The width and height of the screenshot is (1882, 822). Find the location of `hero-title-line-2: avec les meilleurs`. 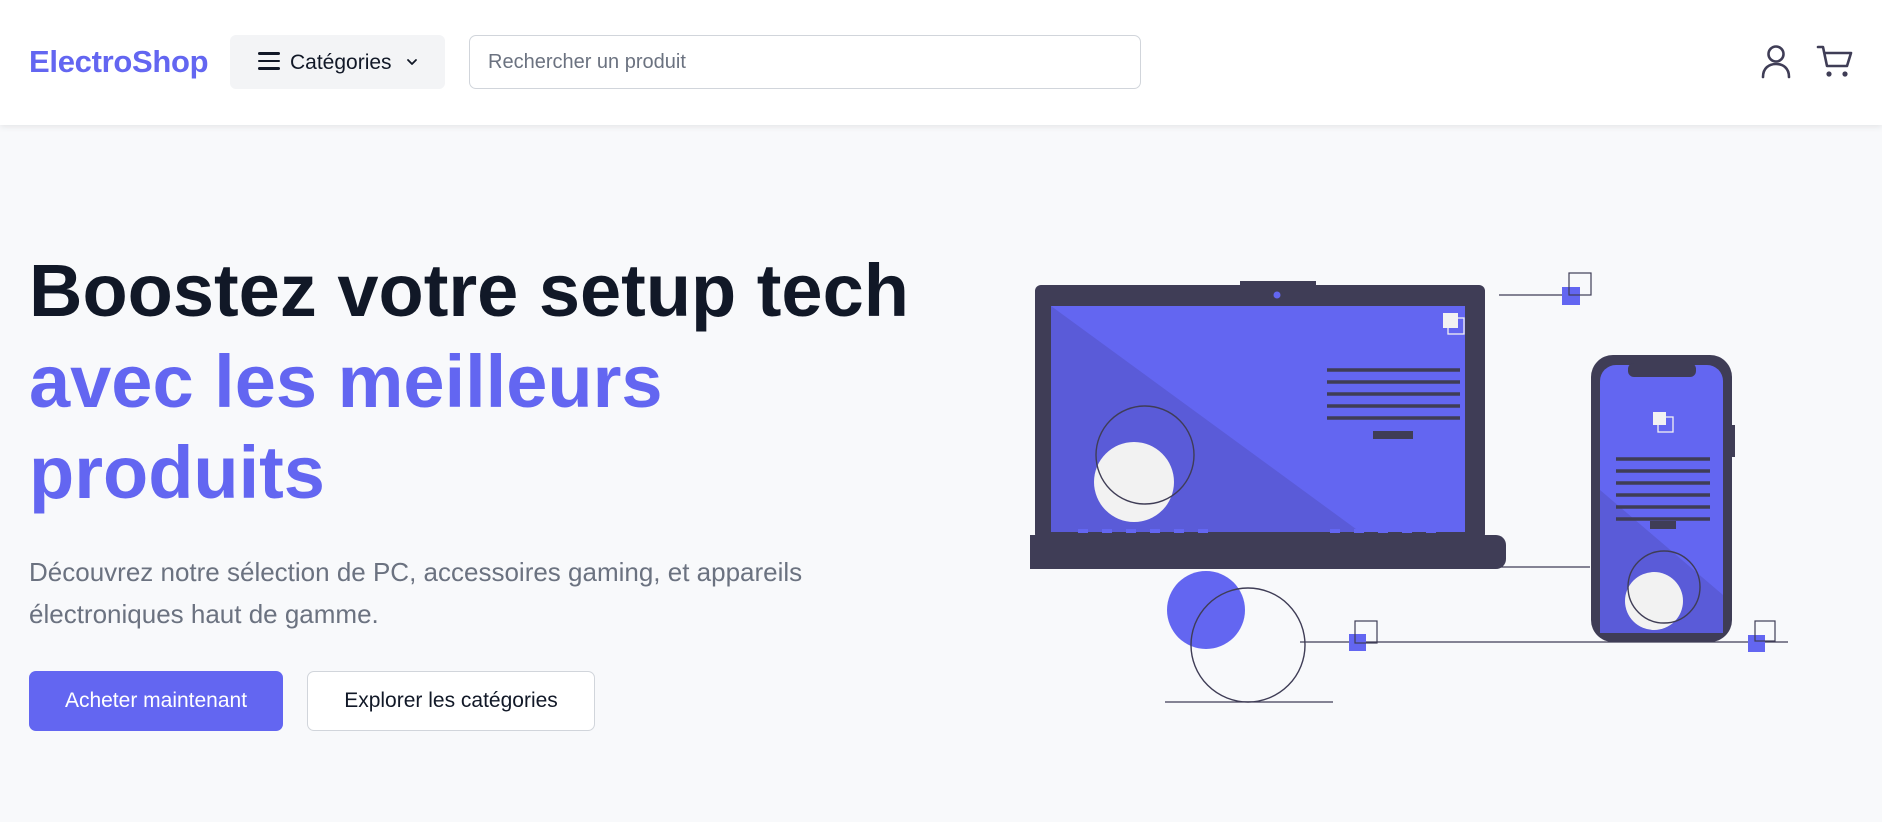

hero-title-line-2: avec les meilleurs is located at coordinates (346, 381).